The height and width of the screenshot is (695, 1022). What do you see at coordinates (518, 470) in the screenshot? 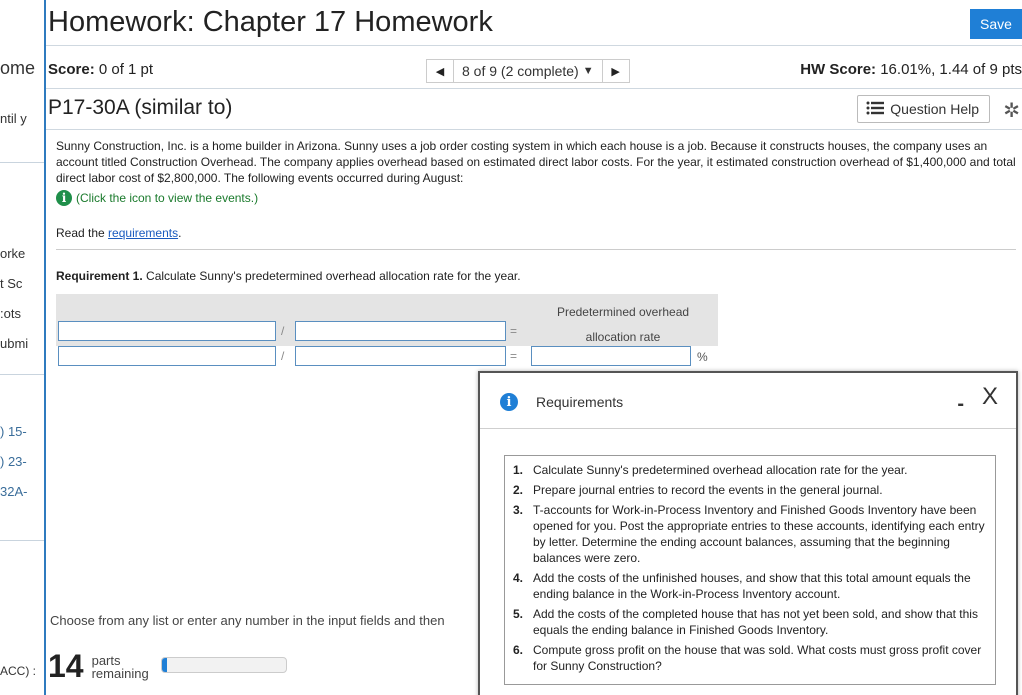
I see `requirement-number: 1.` at bounding box center [518, 470].